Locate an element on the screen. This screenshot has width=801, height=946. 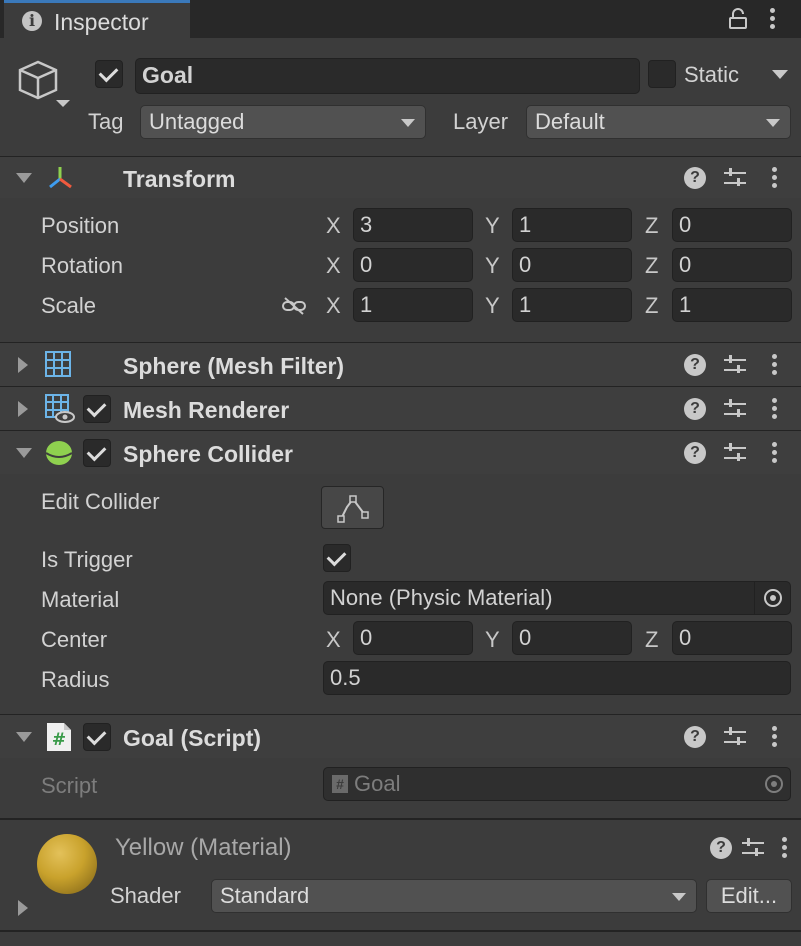
radius-label: Radius is located at coordinates (75, 679).